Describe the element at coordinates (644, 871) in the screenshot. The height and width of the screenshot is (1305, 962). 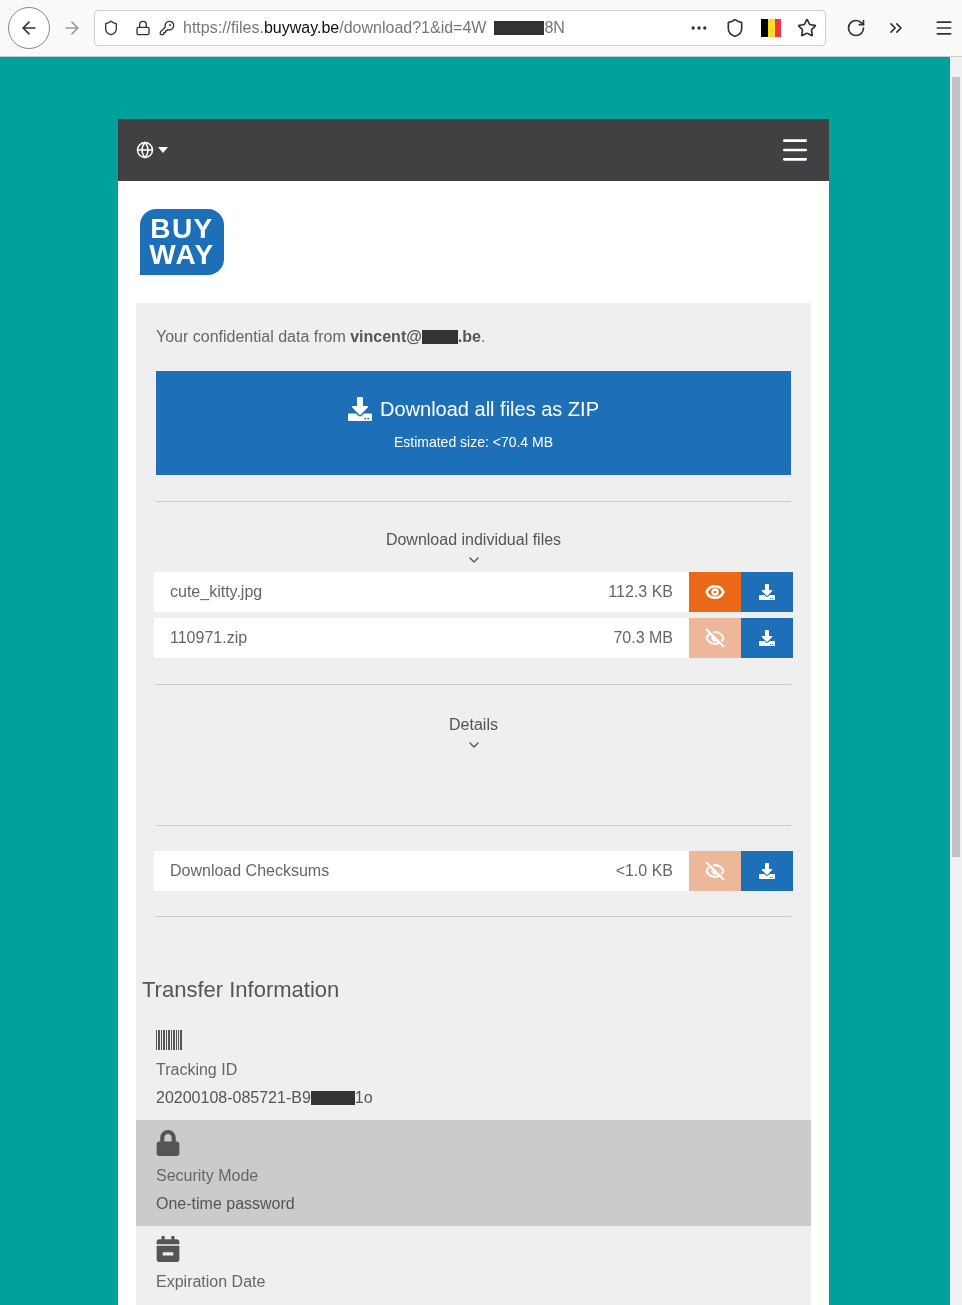
I see `file-size: <1.0 KB` at that location.